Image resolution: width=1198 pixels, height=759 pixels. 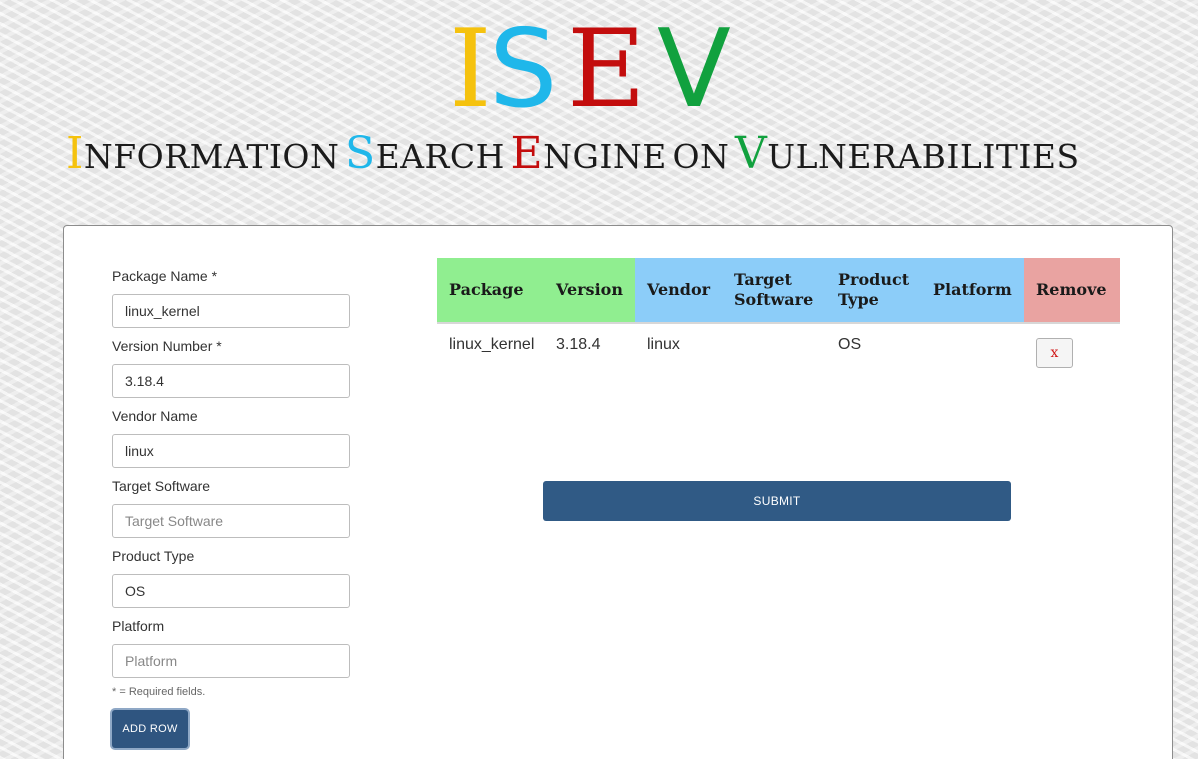 I want to click on table-row: linux_kernel 3.18.4 linux OS x, so click(x=778, y=347).